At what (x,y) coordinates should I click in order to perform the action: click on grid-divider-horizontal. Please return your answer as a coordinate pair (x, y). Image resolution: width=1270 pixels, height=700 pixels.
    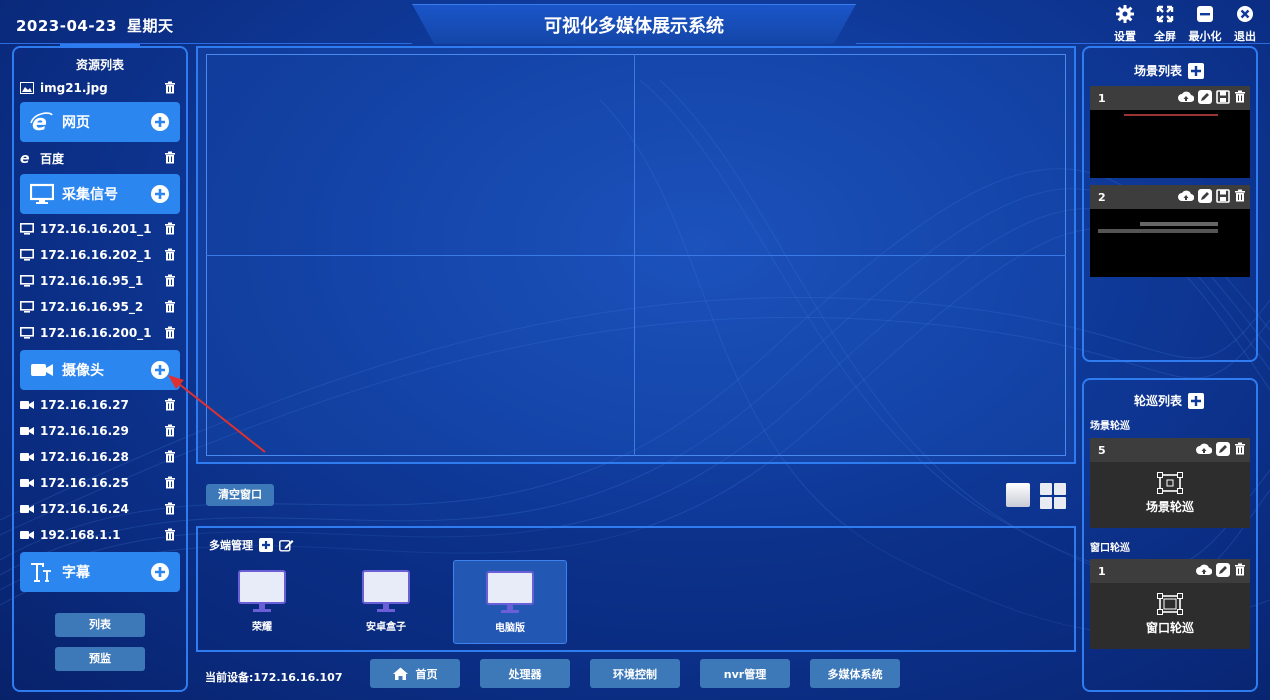
    Looking at the image, I should click on (636, 255).